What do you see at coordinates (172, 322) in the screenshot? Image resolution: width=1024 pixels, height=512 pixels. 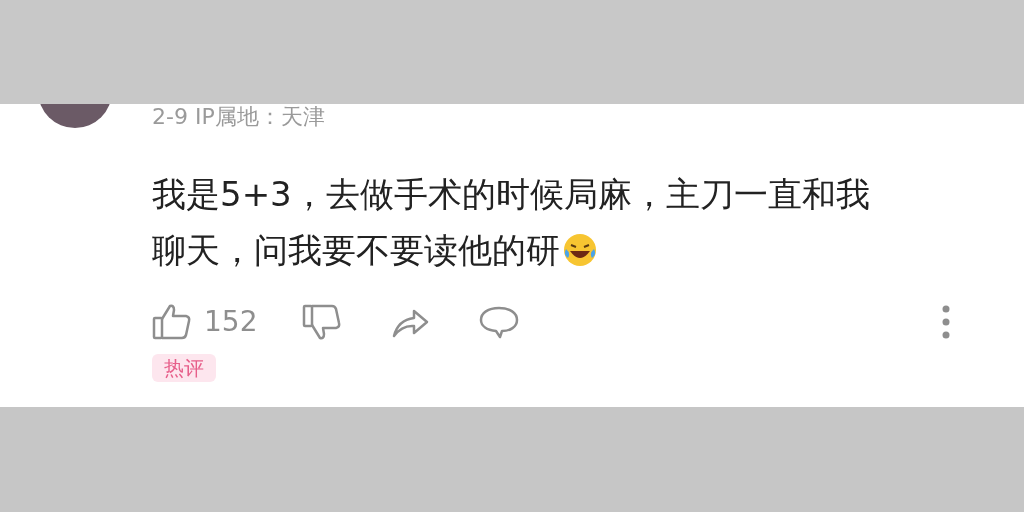 I see `thumbs-up-icon` at bounding box center [172, 322].